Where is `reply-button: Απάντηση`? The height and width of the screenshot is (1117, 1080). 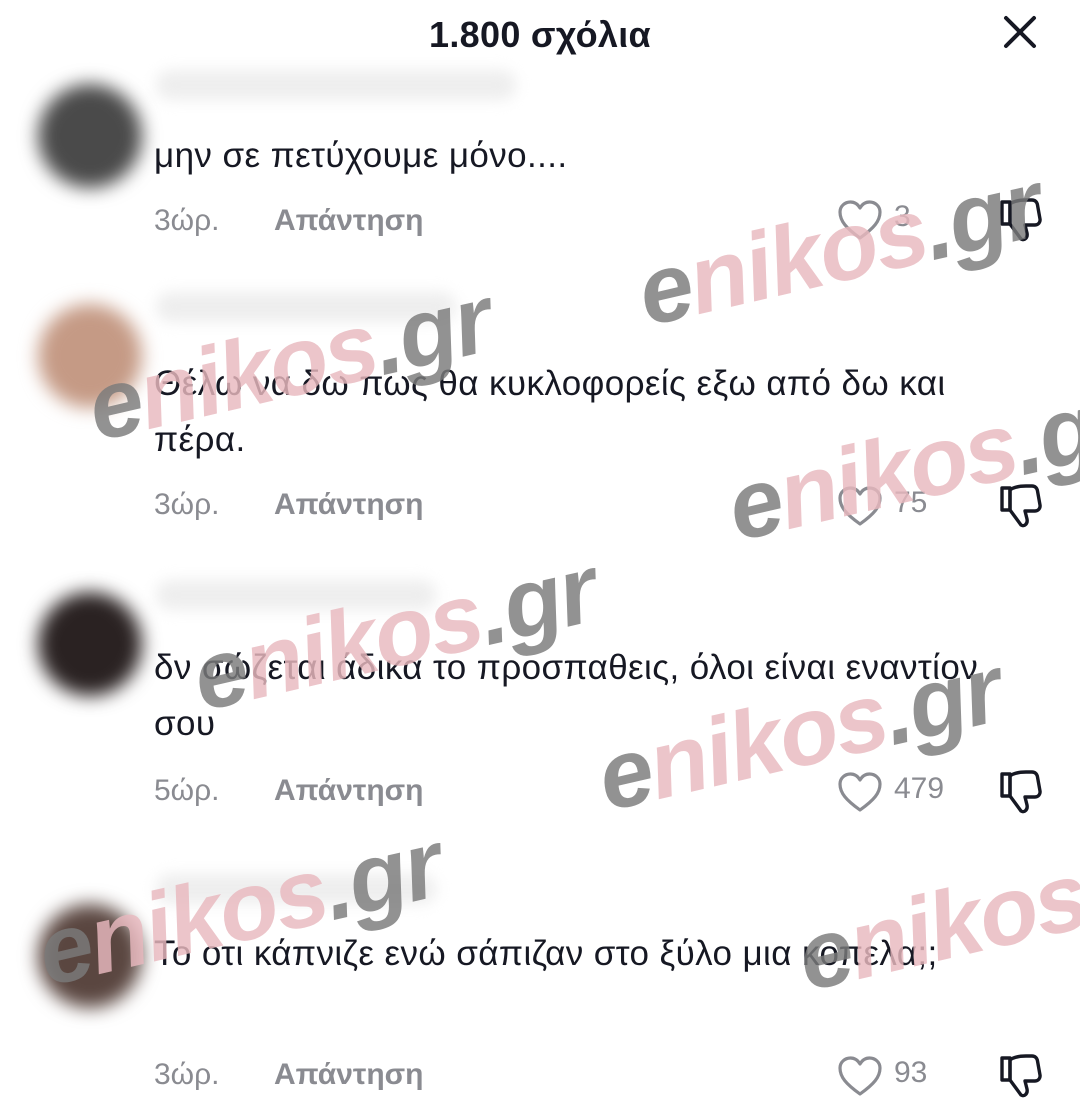
reply-button: Απάντηση is located at coordinates (349, 1075).